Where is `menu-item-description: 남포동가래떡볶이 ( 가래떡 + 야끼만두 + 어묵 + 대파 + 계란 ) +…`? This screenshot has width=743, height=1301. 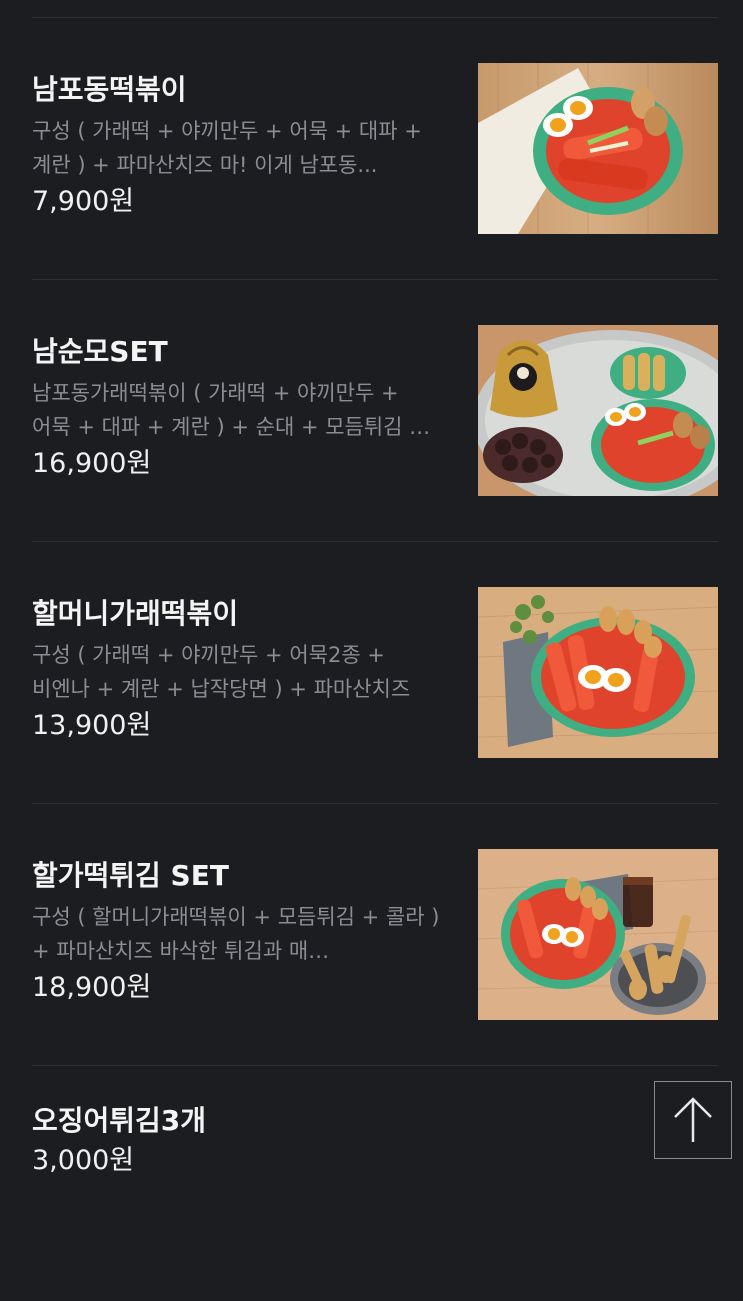
menu-item-description: 남포동가래떡볶이 ( 가래떡 + 야끼만두 + 어묵 + 대파 + 계란 ) +… is located at coordinates (229, 410).